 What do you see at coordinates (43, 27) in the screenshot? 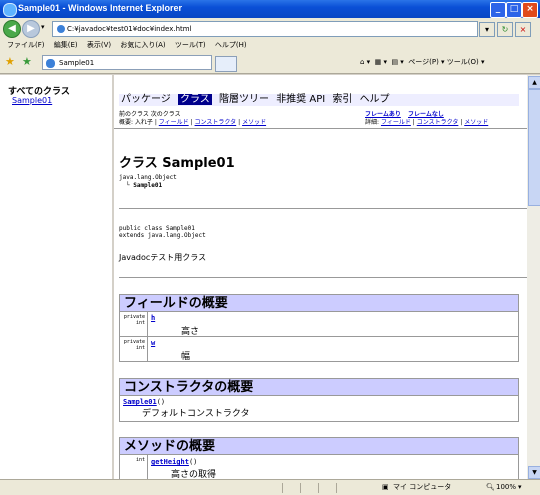
I see `history-dropdown-icon: ▾` at bounding box center [43, 27].